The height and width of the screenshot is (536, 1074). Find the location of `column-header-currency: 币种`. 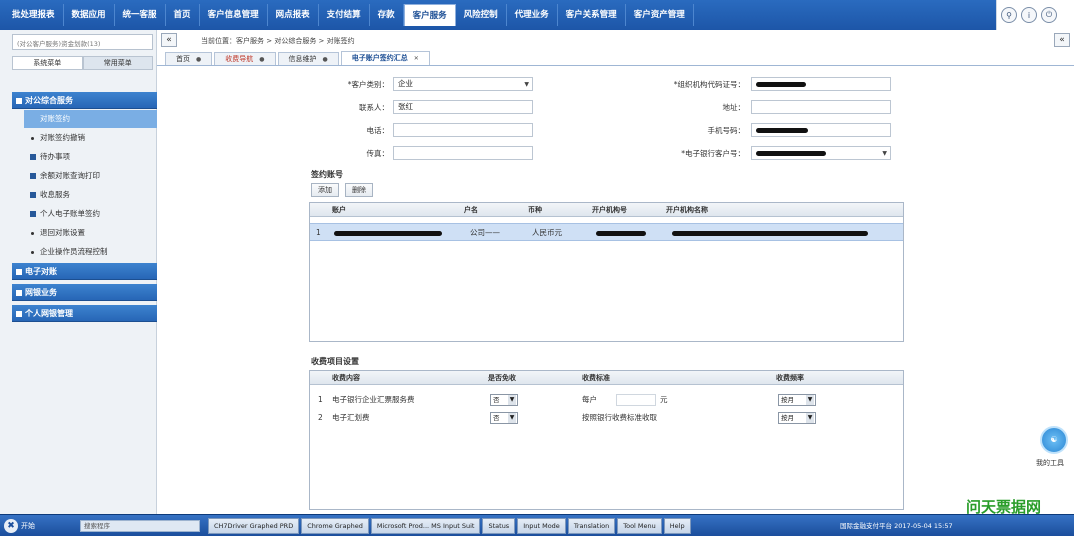

column-header-currency: 币种 is located at coordinates (535, 210).